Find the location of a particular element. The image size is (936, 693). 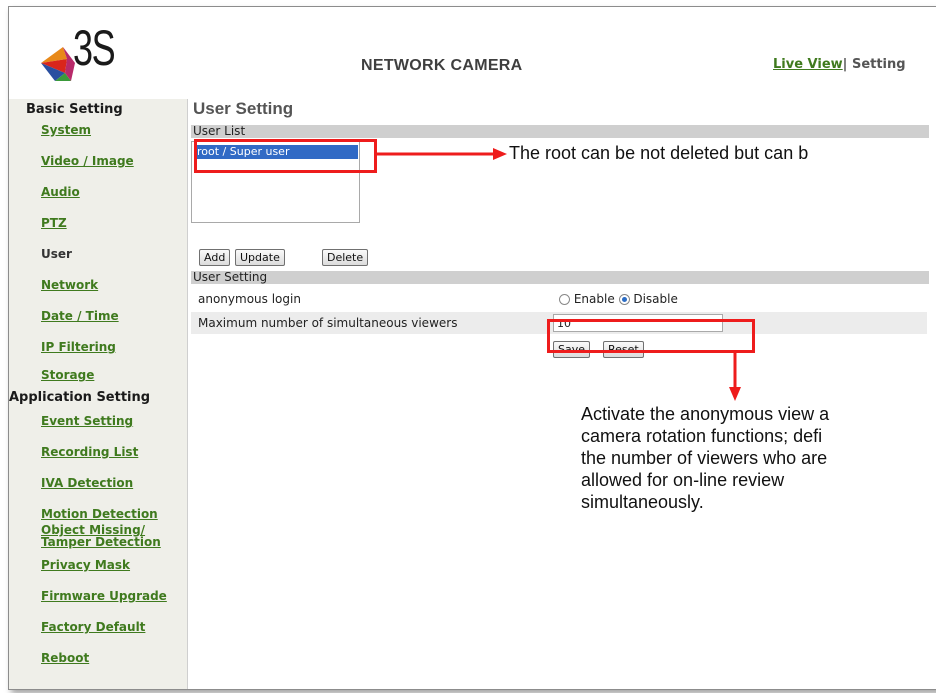

top-nav: Live View| Setting is located at coordinates (839, 64).